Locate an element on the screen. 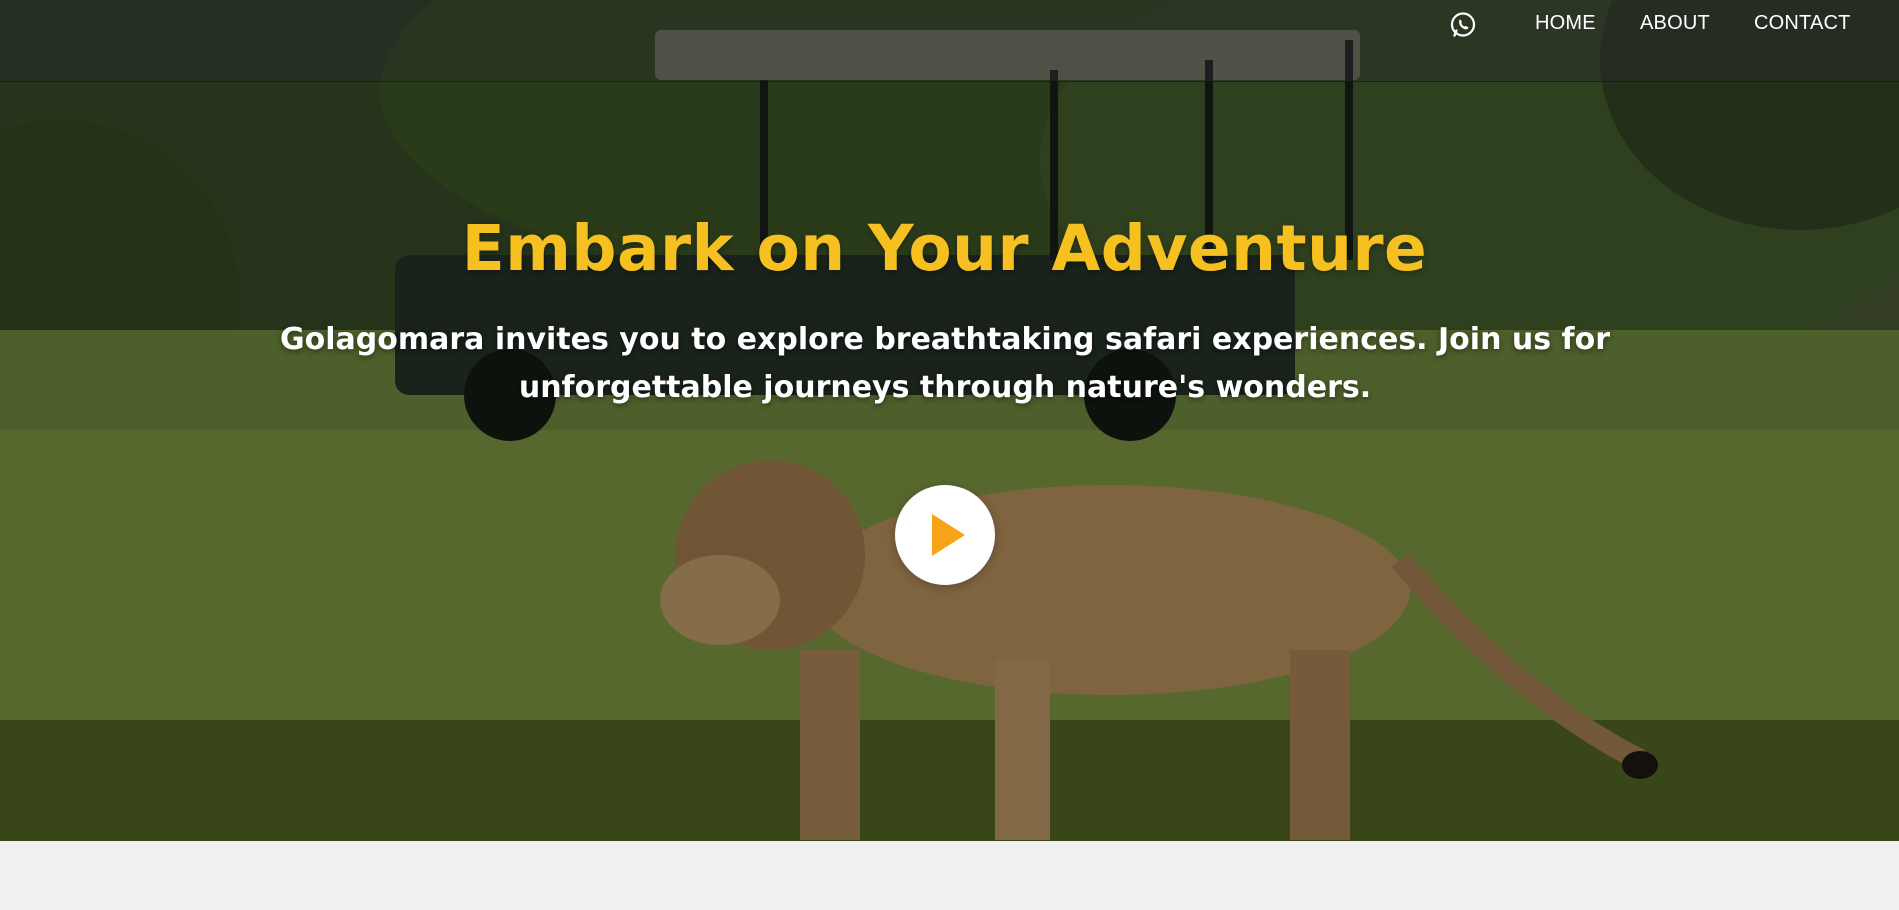 This screenshot has height=910, width=1899. nav-contact-link: CONTACT is located at coordinates (1802, 23).